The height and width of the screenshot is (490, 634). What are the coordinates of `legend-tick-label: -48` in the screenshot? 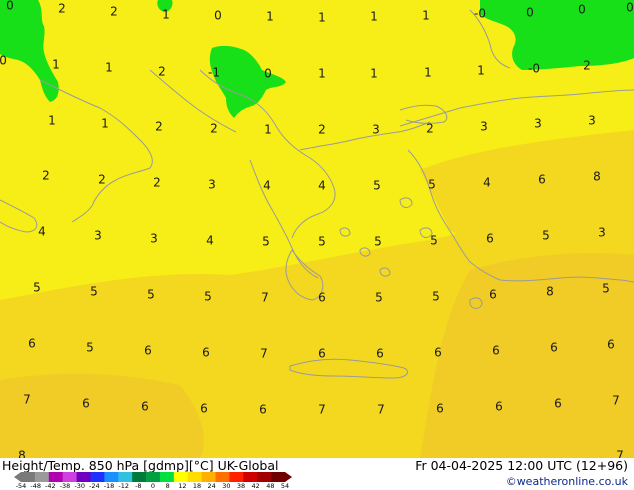 It's located at (35, 486).